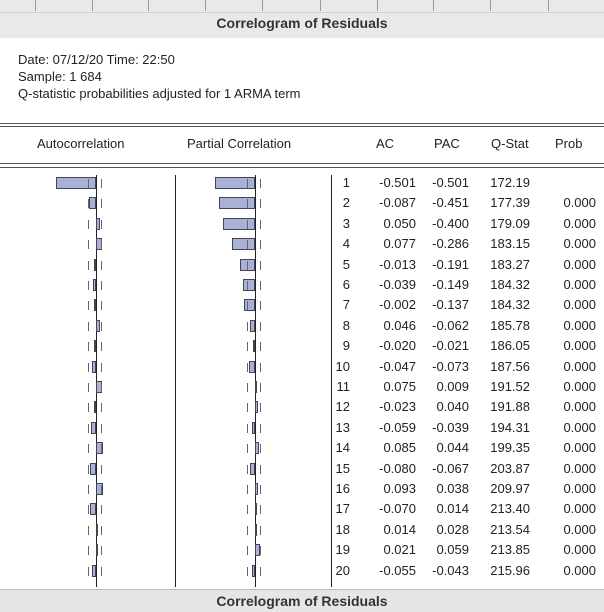  What do you see at coordinates (342, 550) in the screenshot?
I see `lag-value: 19` at bounding box center [342, 550].